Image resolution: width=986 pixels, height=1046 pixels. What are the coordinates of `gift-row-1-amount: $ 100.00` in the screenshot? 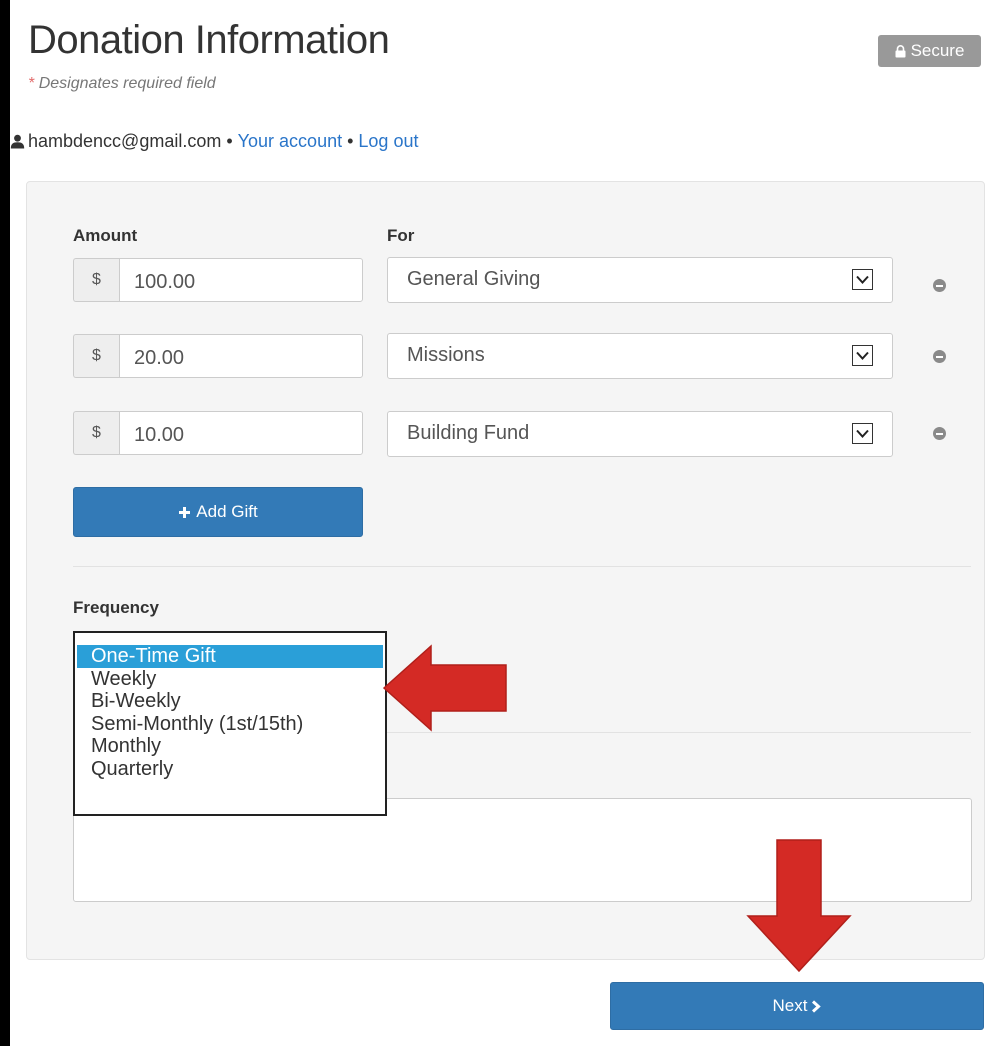 It's located at (218, 280).